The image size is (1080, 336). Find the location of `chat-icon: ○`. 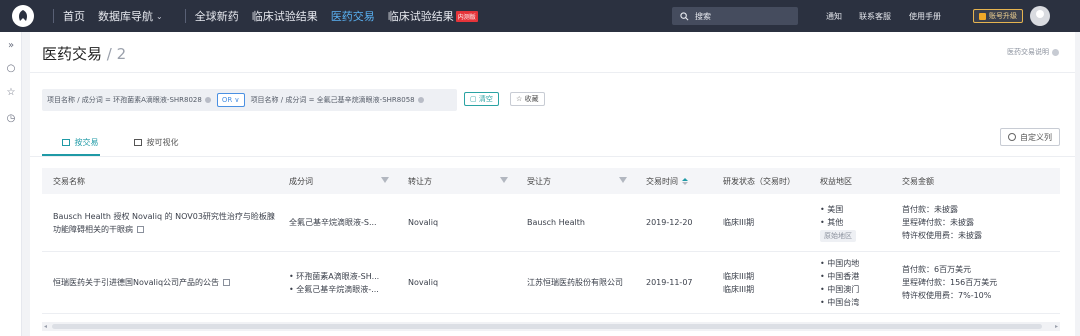

chat-icon: ○ is located at coordinates (11, 69).